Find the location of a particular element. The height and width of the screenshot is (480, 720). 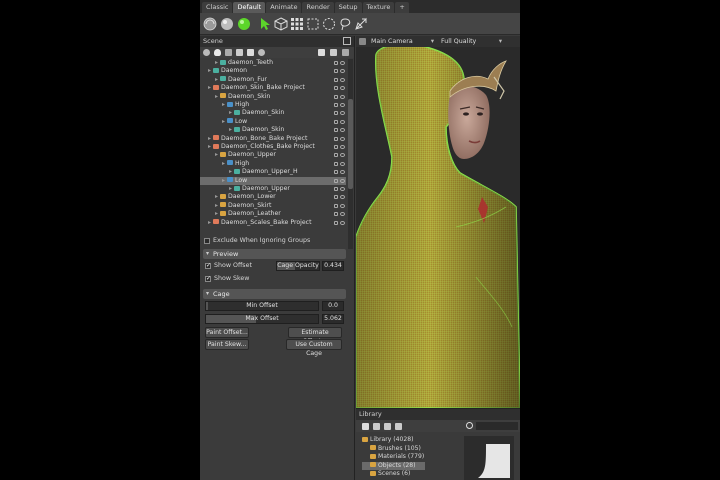

tab-classic: Classic is located at coordinates (217, 7).